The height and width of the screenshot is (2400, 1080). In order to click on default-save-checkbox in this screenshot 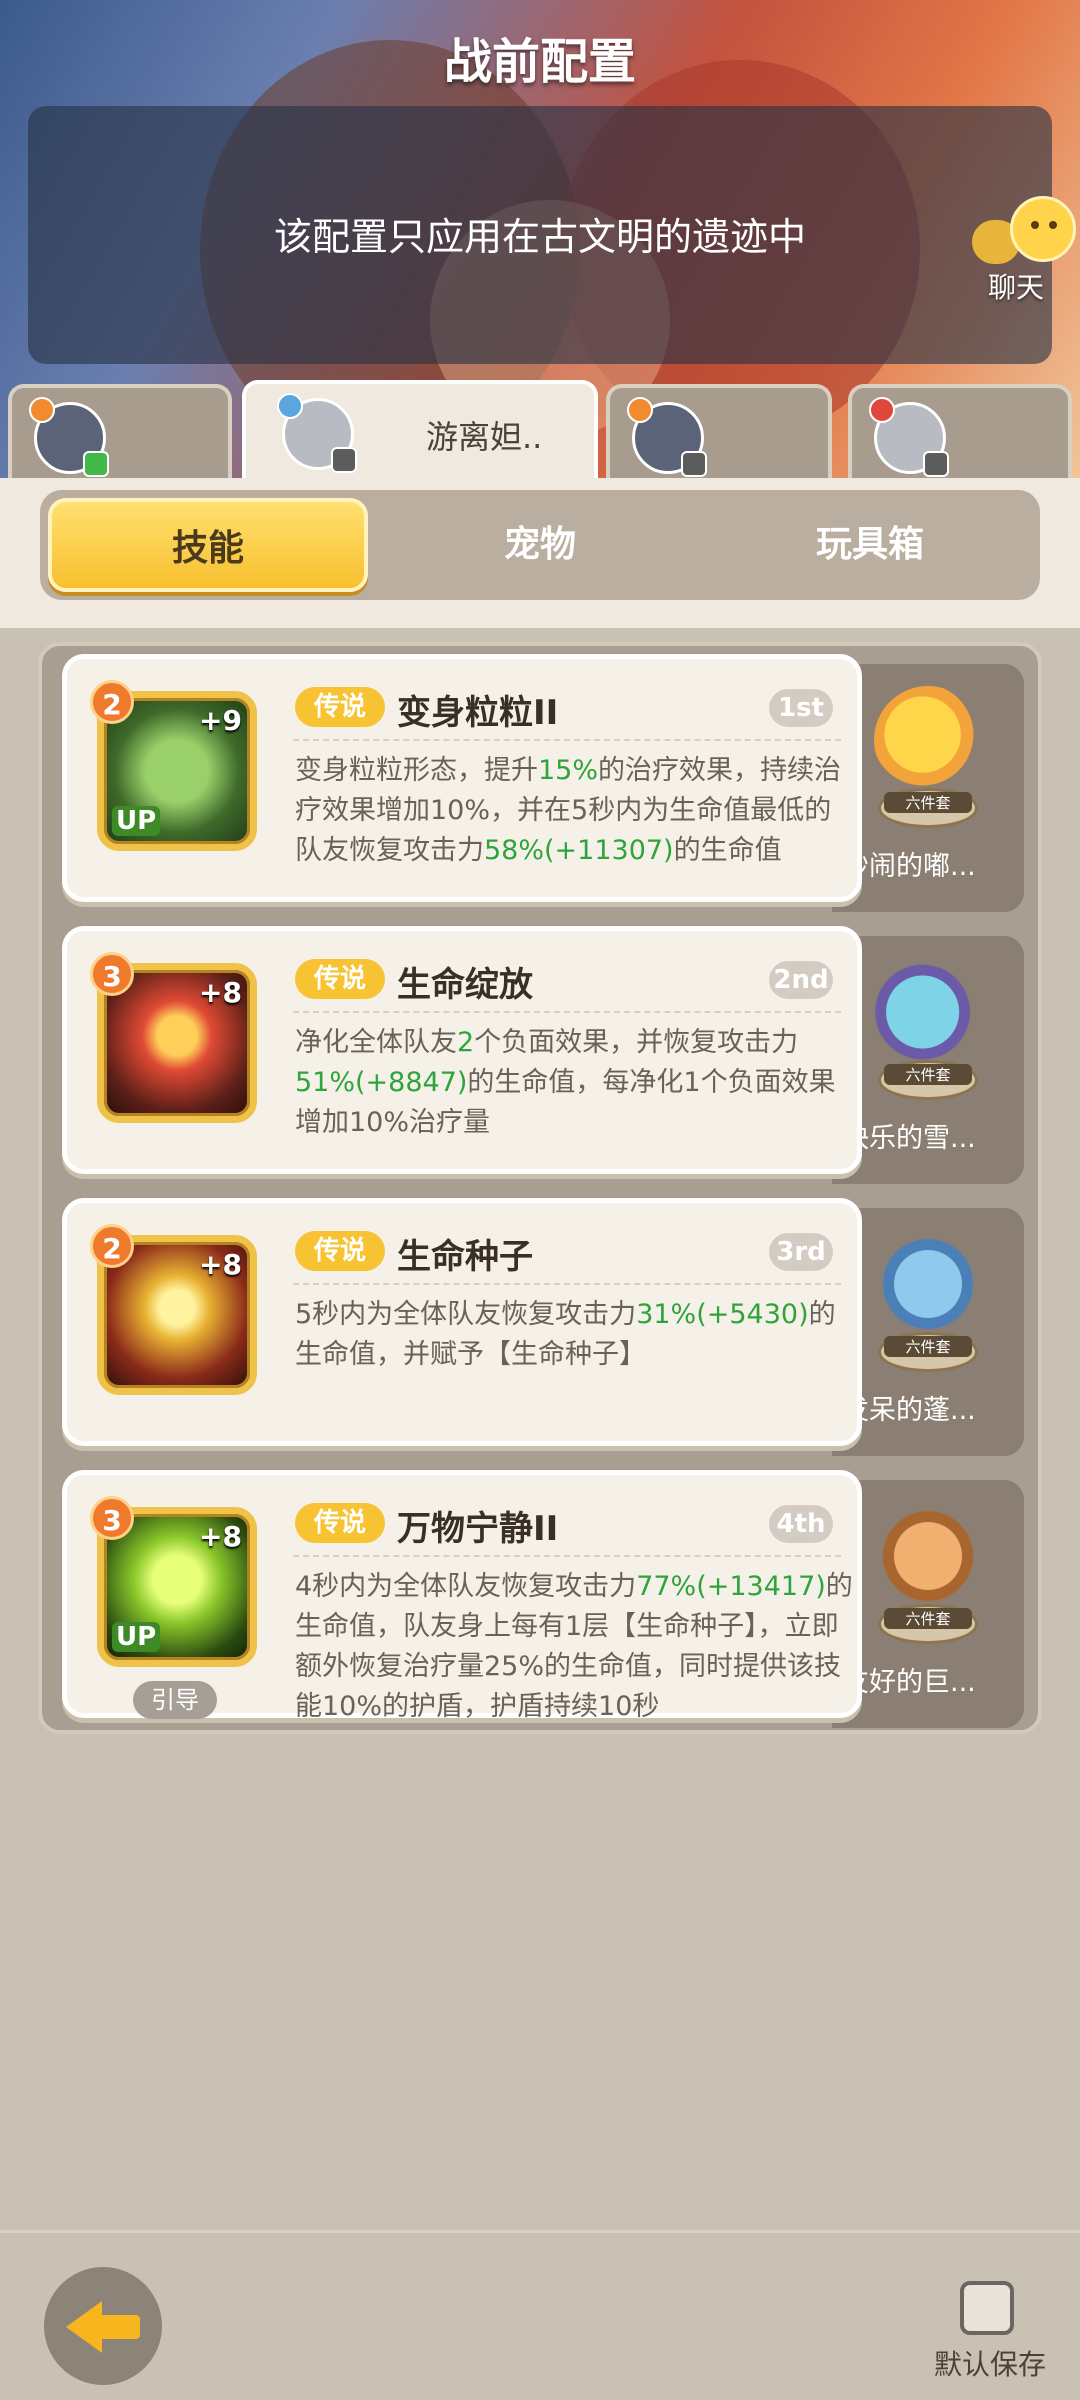, I will do `click(987, 2308)`.